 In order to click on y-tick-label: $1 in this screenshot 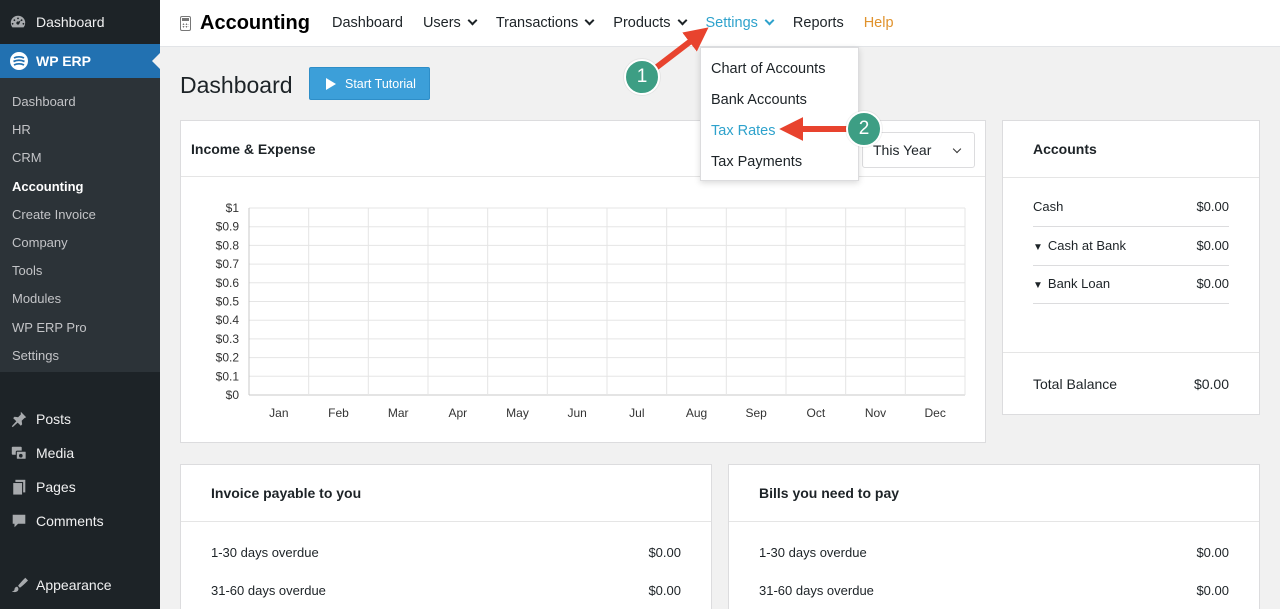, I will do `click(233, 208)`.